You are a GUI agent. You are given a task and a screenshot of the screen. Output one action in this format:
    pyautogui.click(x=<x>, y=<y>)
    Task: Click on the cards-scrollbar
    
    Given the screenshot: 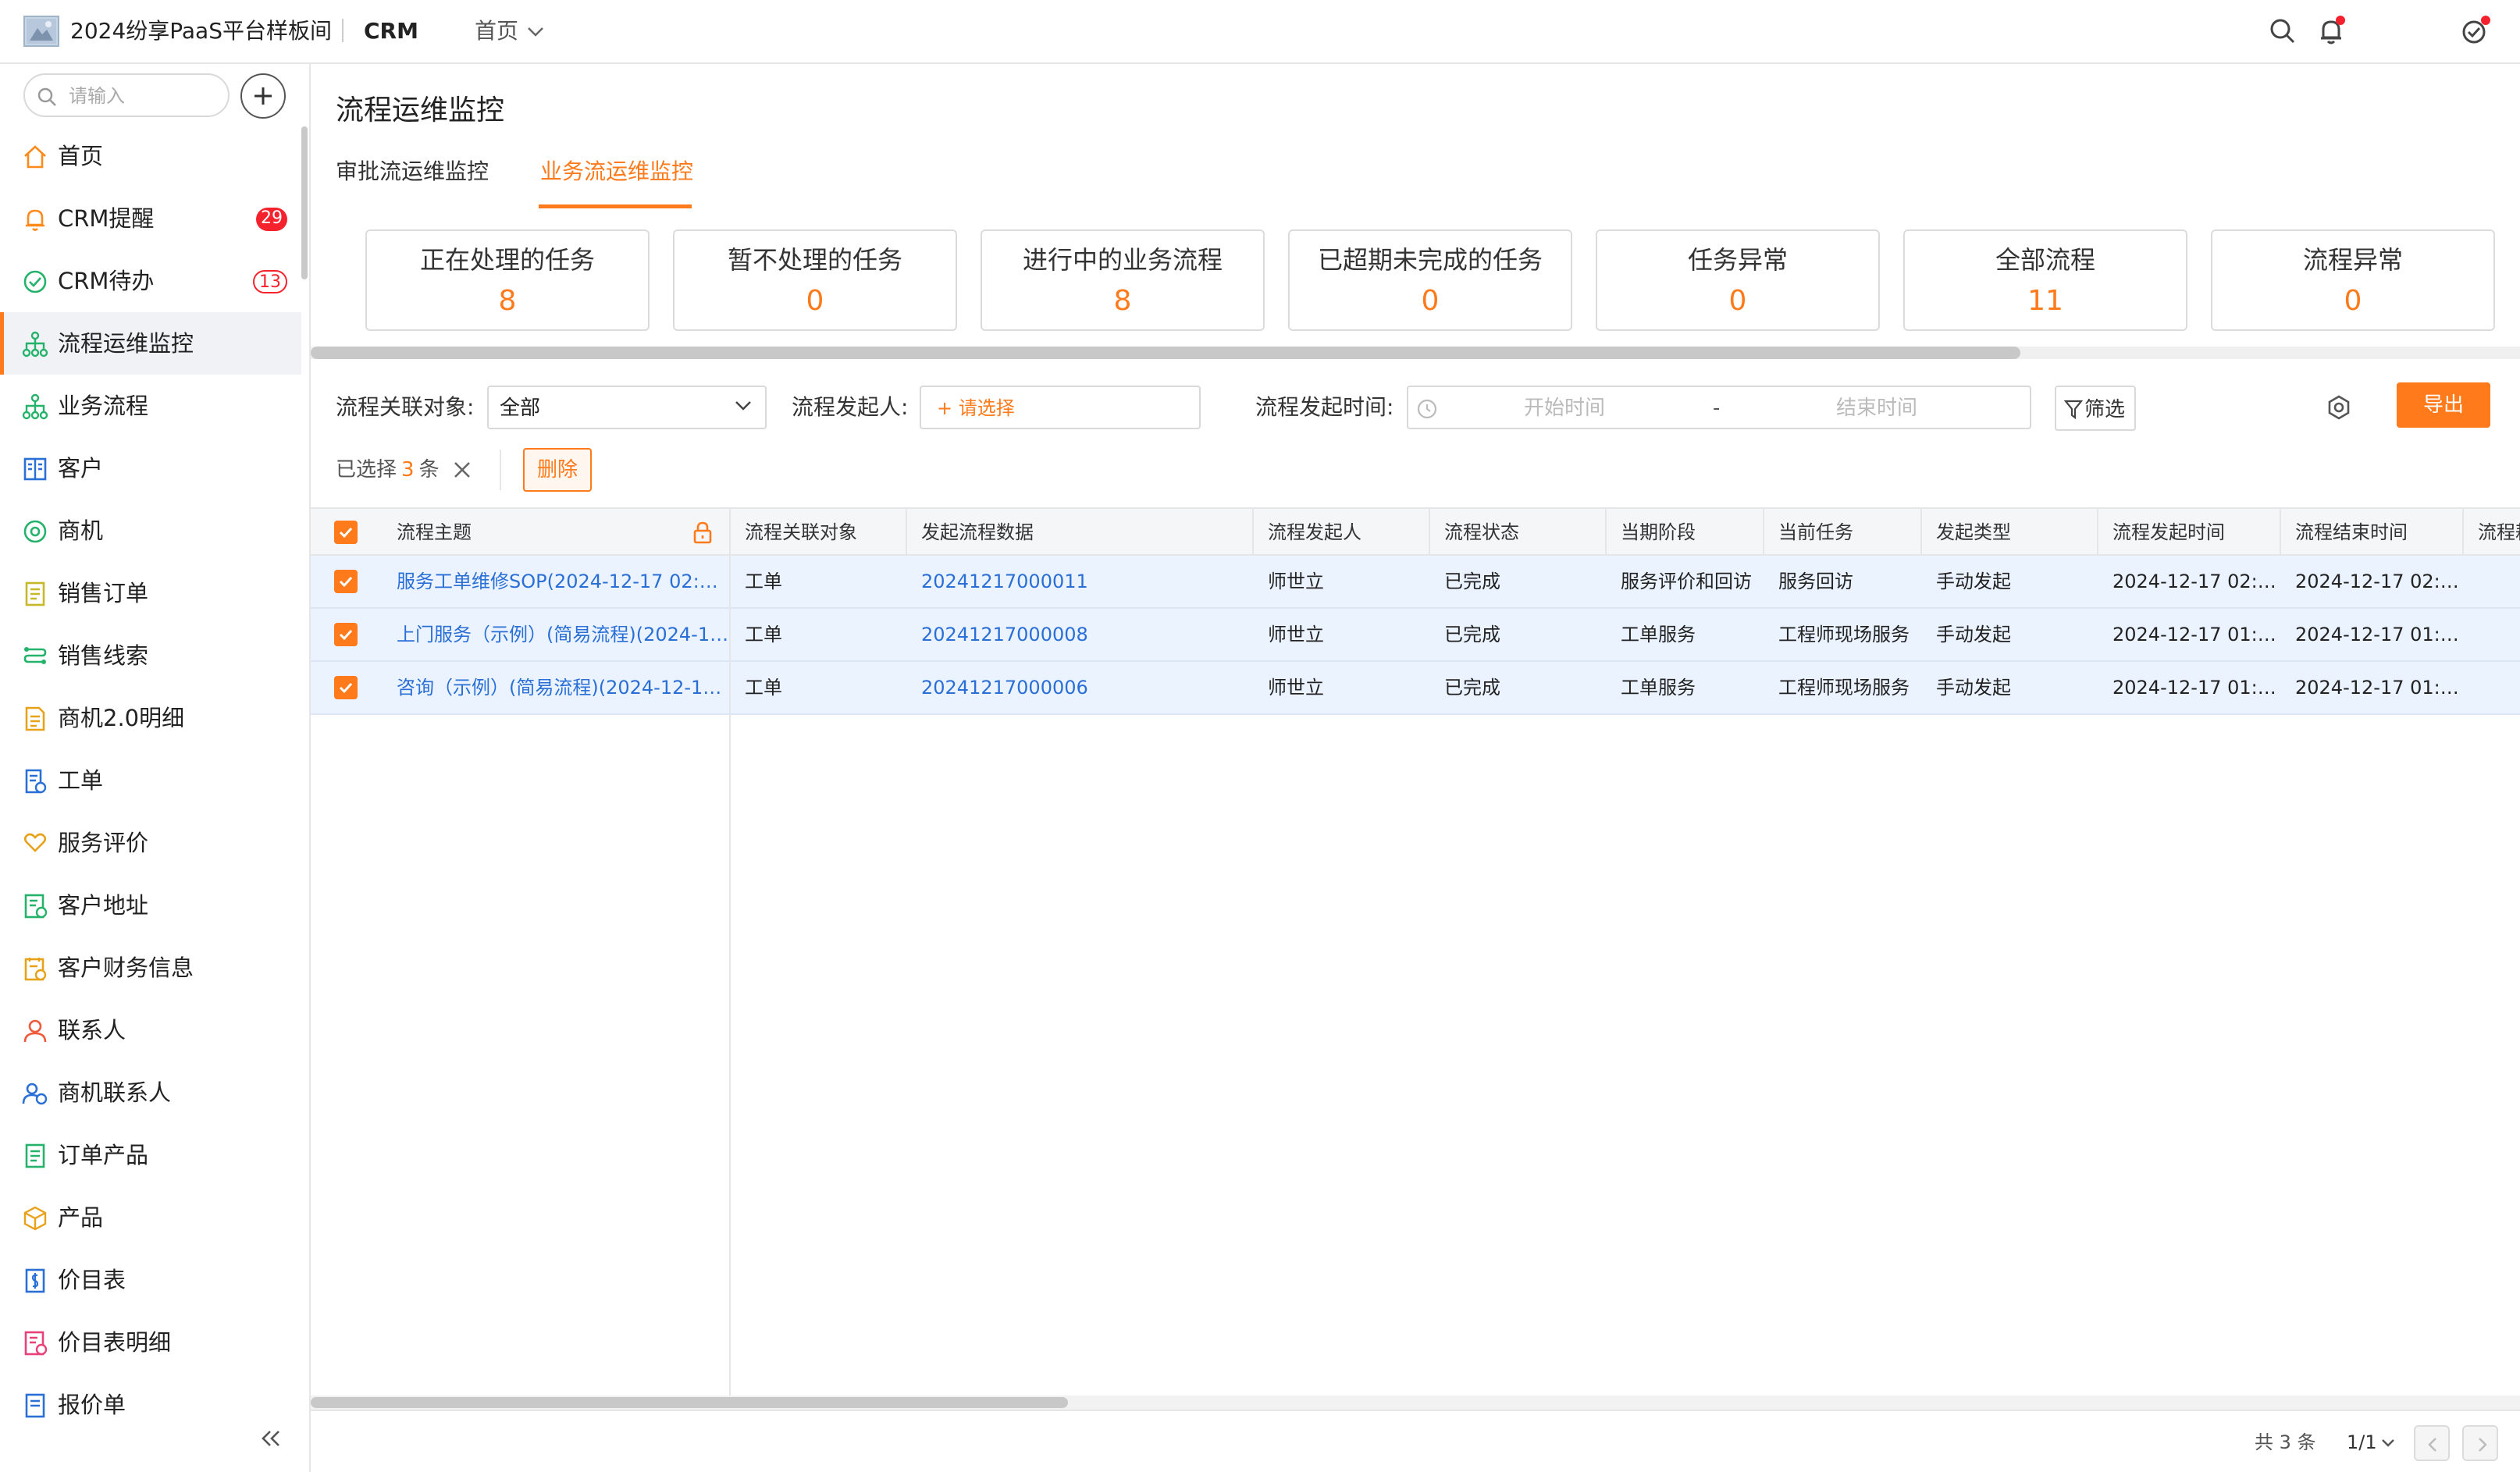 What is the action you would take?
    pyautogui.click(x=1415, y=353)
    